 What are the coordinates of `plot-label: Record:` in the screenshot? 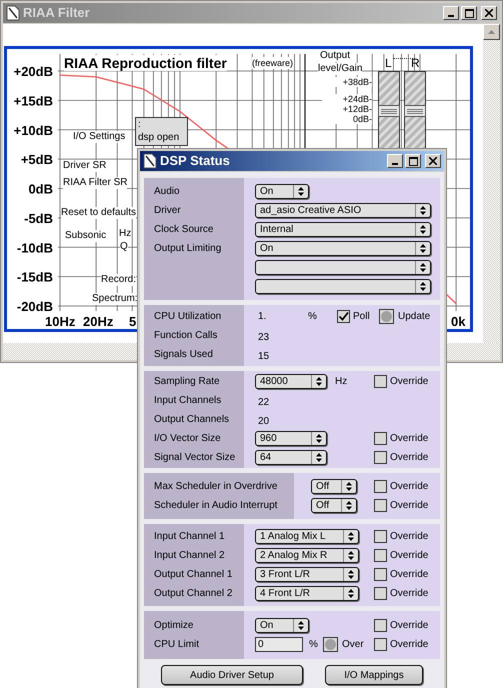 It's located at (118, 280).